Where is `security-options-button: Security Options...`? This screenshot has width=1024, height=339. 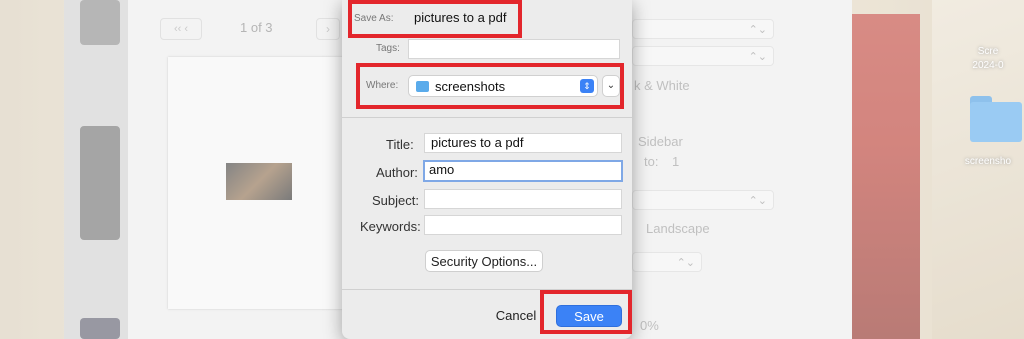
security-options-button: Security Options... is located at coordinates (484, 261).